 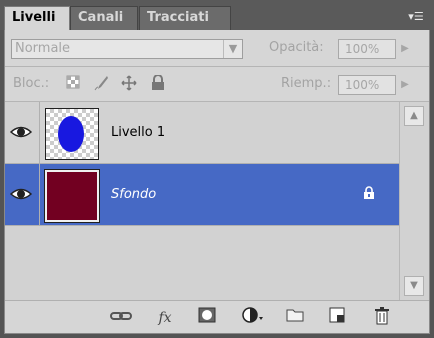 What do you see at coordinates (232, 49) in the screenshot?
I see `chevron-down-icon: ▼` at bounding box center [232, 49].